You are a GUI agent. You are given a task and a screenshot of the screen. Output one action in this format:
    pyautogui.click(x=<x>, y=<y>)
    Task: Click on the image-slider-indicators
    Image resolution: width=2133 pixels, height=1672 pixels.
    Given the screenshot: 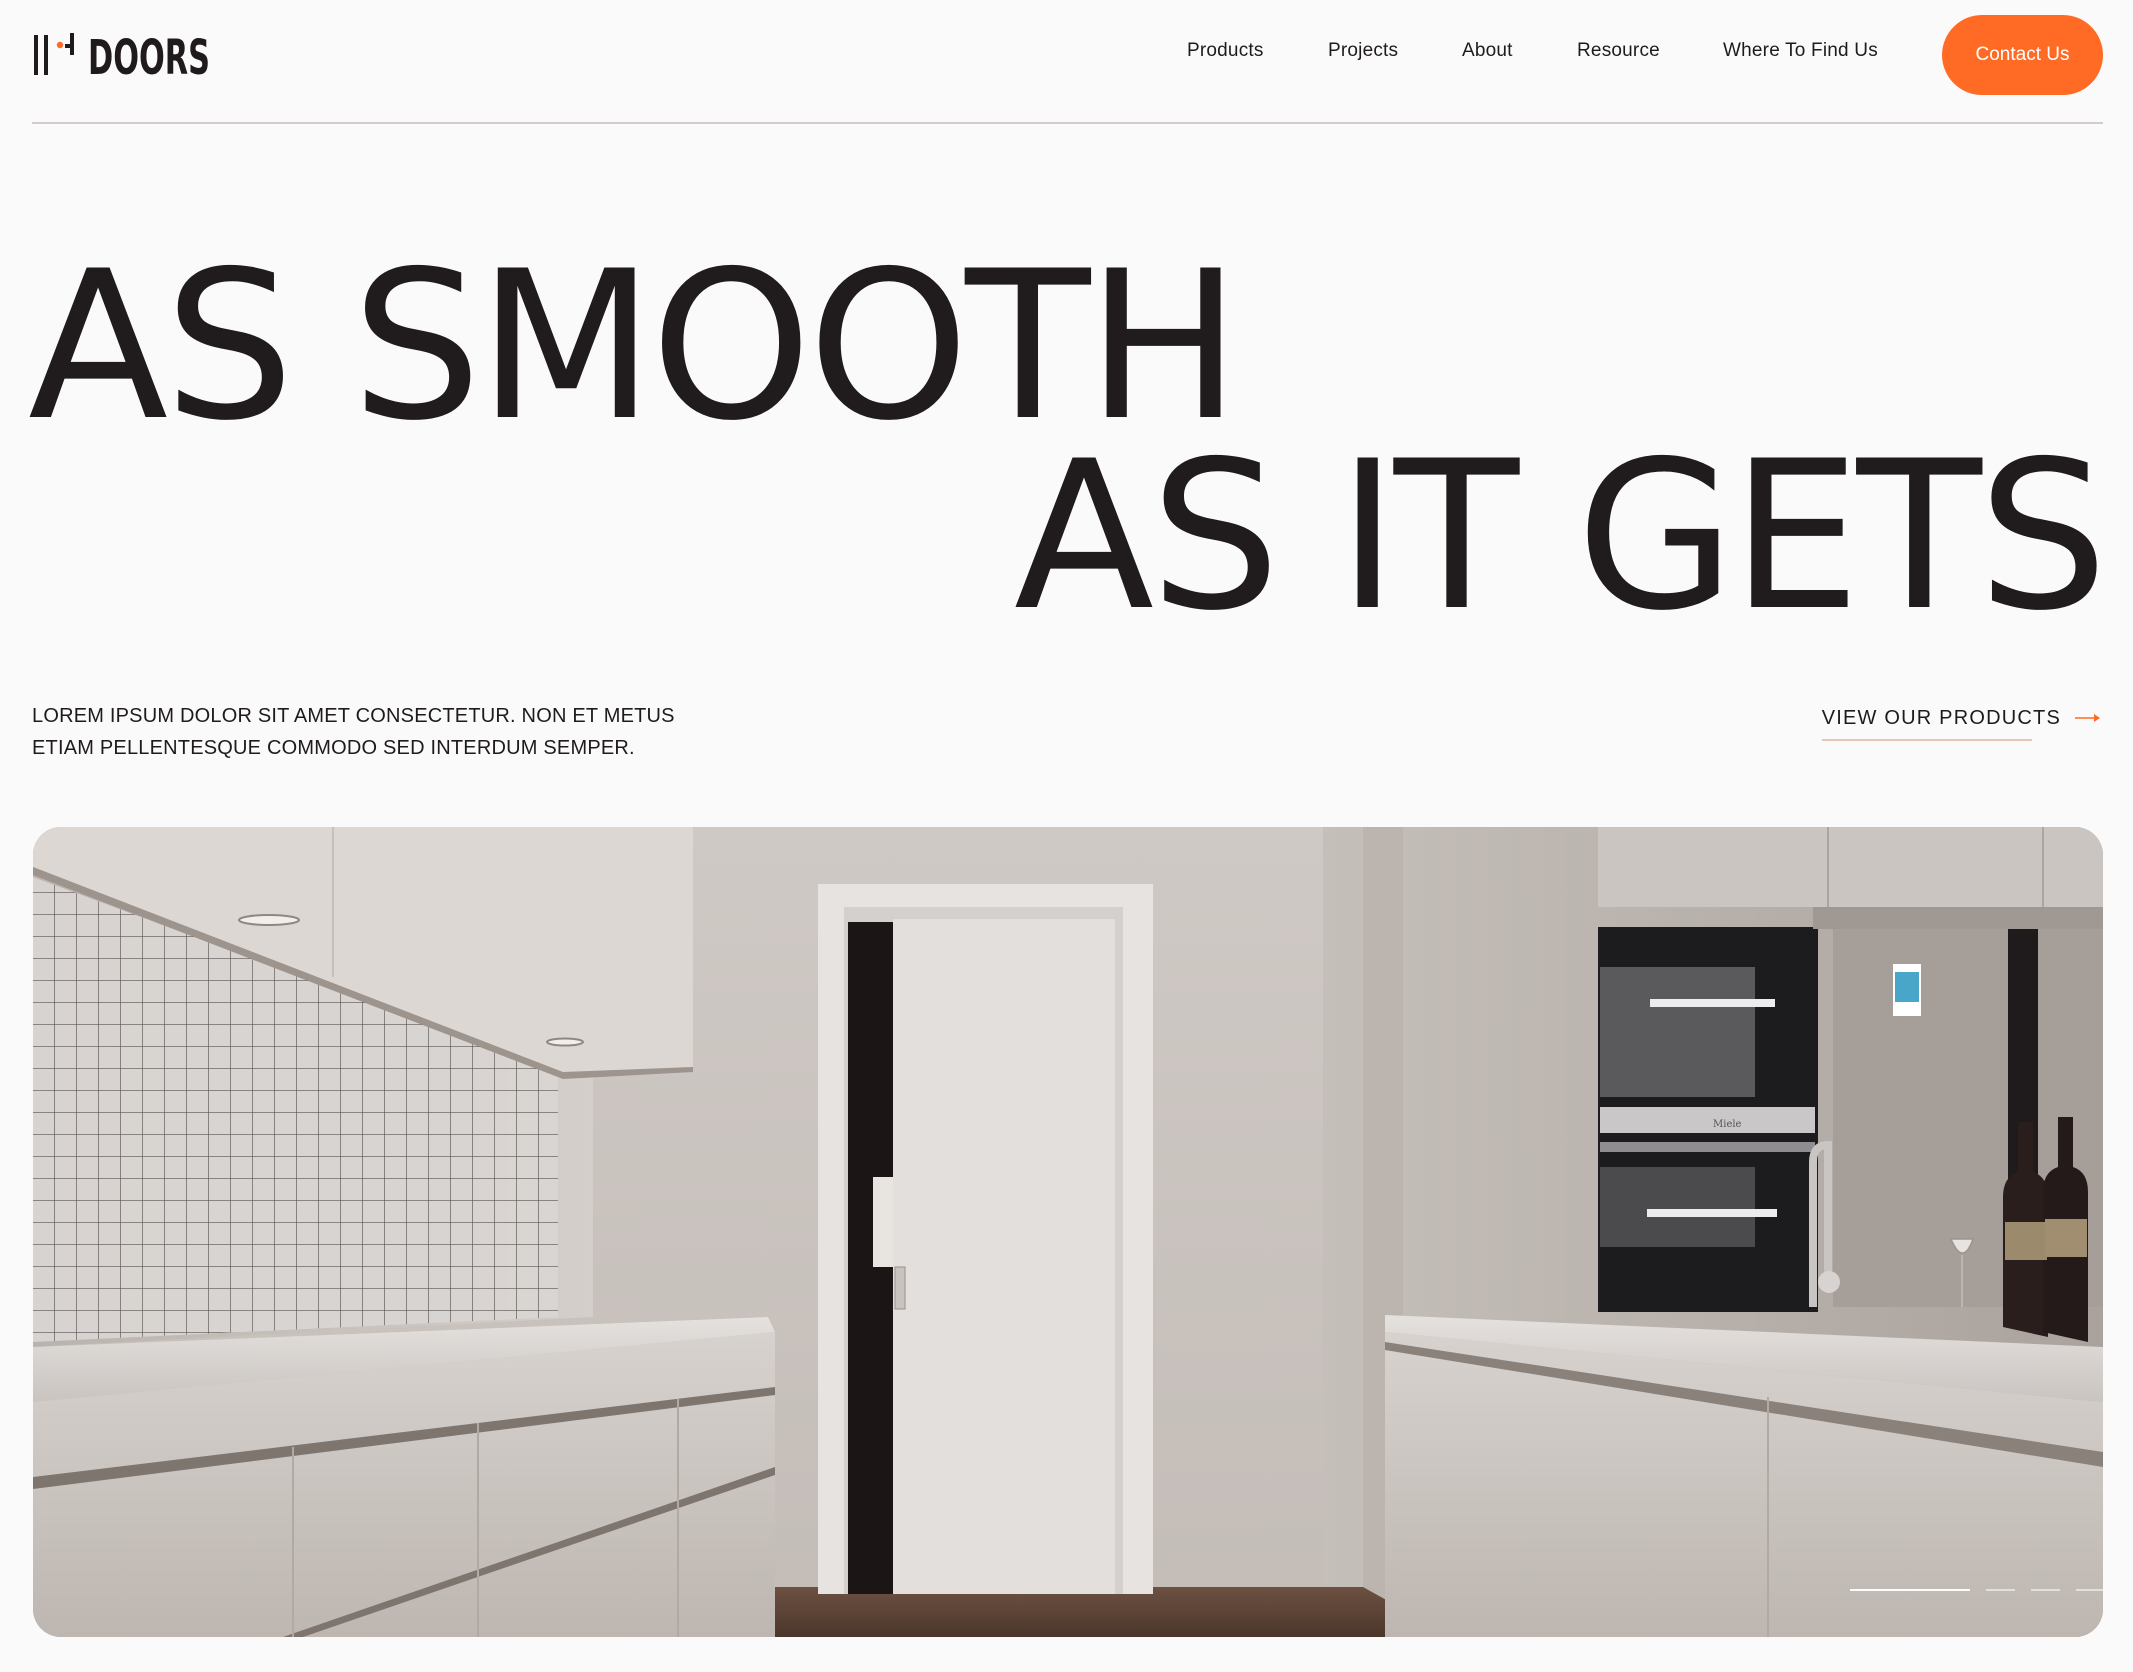 What is the action you would take?
    pyautogui.click(x=1976, y=1590)
    